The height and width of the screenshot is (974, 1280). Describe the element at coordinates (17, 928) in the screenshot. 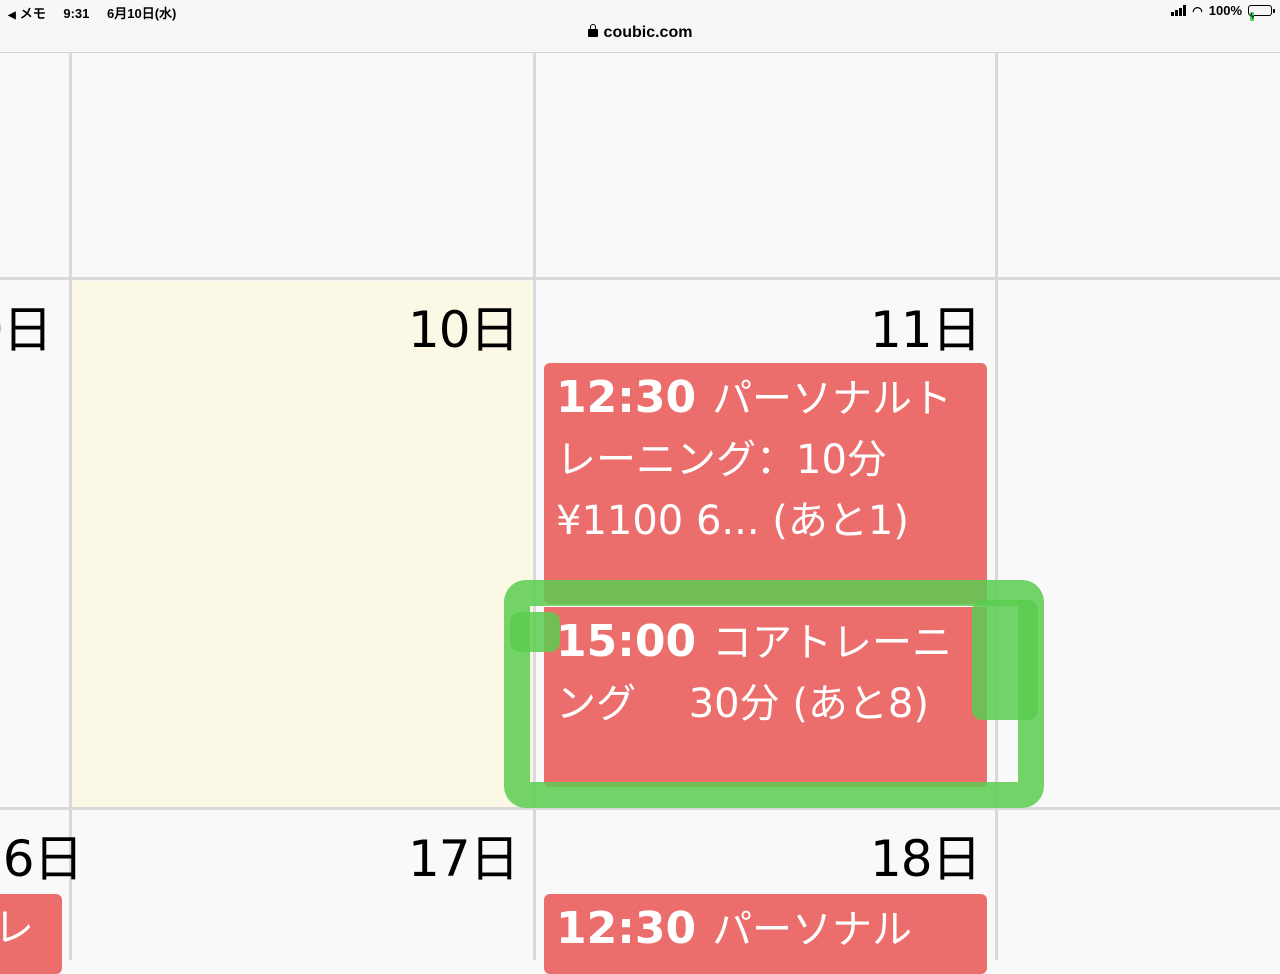

I see `event-title: レ` at that location.